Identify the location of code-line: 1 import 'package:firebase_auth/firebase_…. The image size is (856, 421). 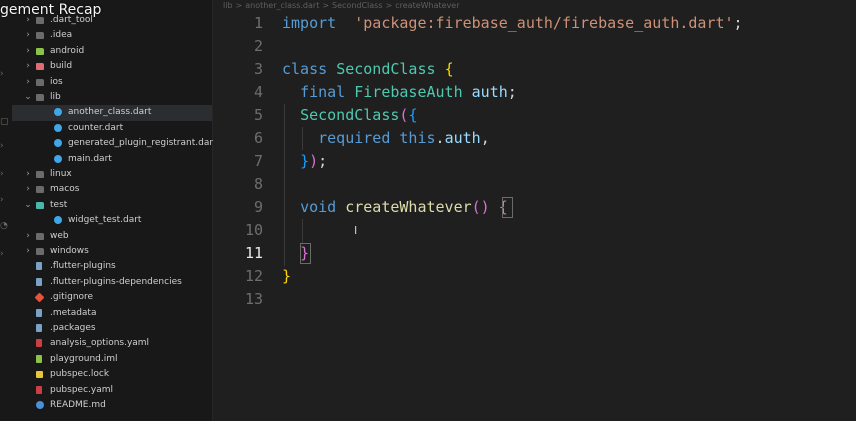
(534, 23).